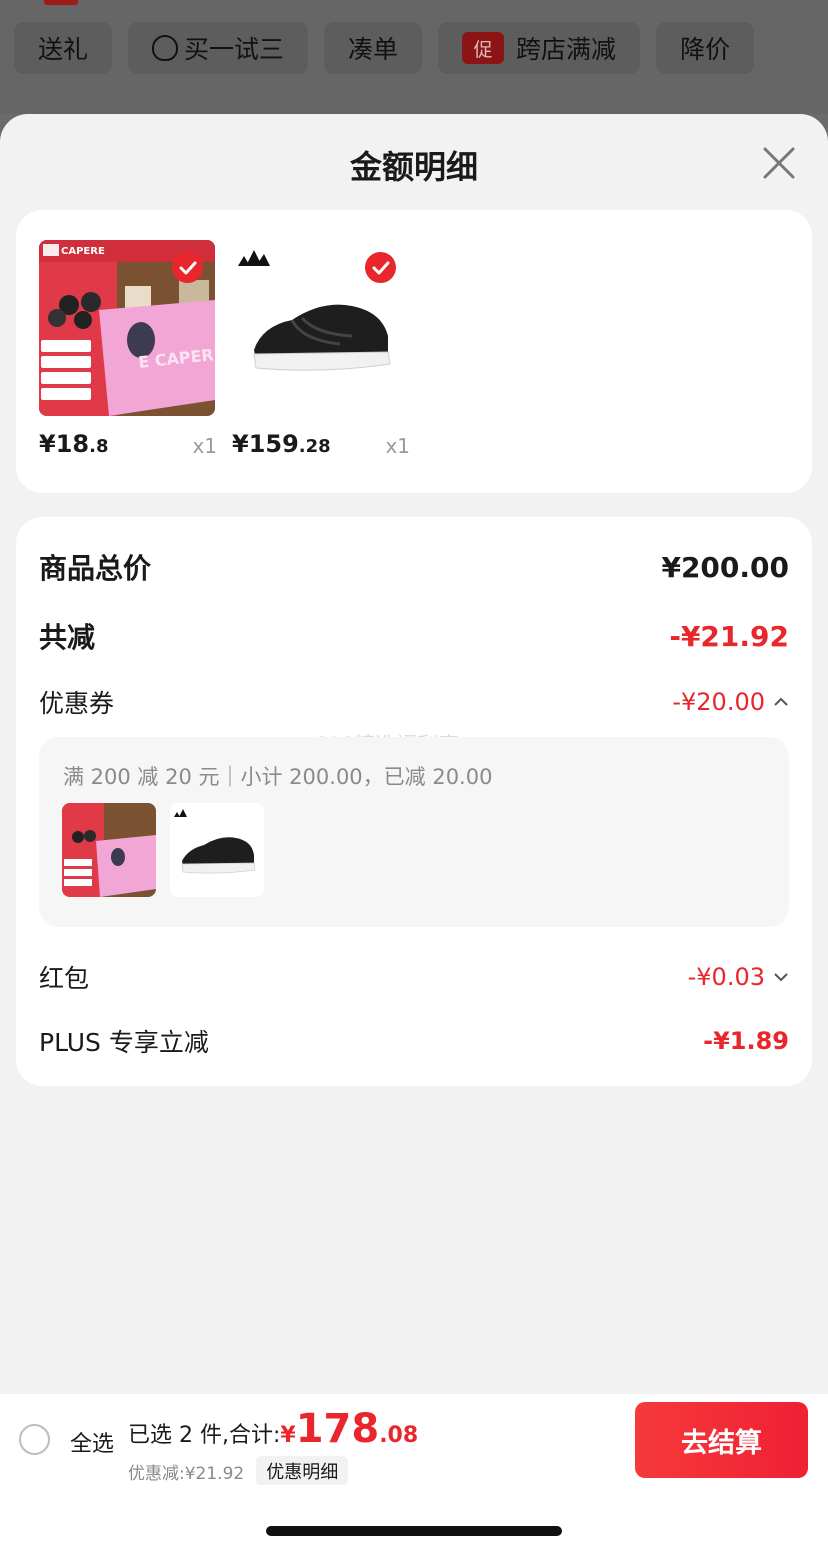  Describe the element at coordinates (165, 48) in the screenshot. I see `bear-icon` at that location.